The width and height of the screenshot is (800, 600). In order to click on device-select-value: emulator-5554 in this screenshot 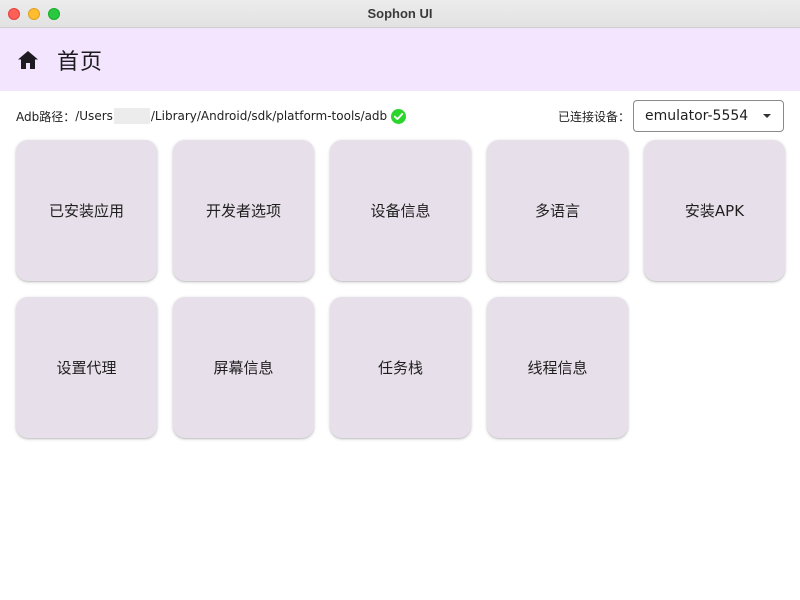, I will do `click(697, 116)`.